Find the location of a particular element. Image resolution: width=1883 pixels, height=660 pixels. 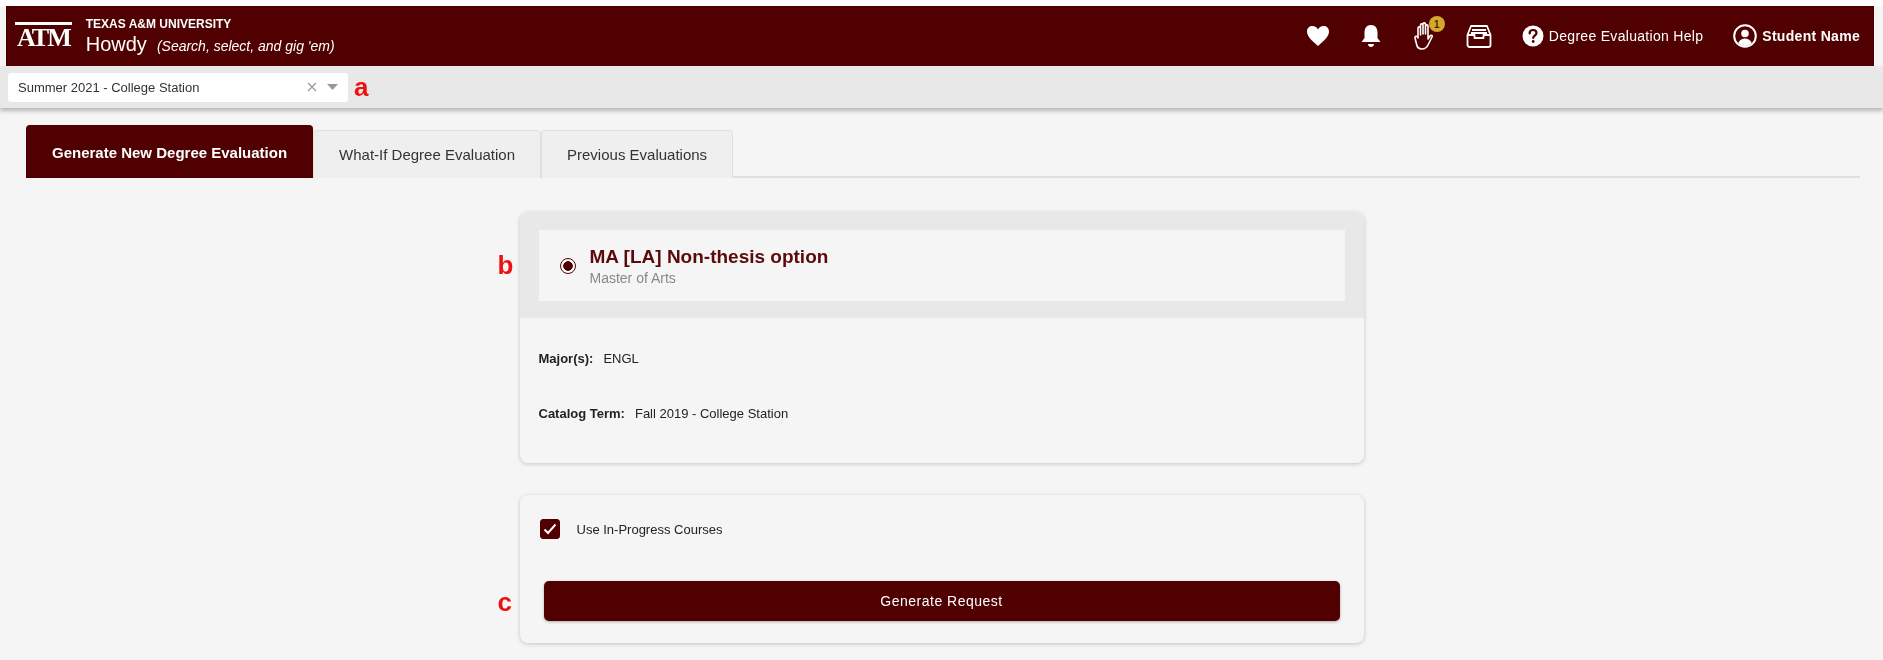

bell-icon is located at coordinates (1370, 36).